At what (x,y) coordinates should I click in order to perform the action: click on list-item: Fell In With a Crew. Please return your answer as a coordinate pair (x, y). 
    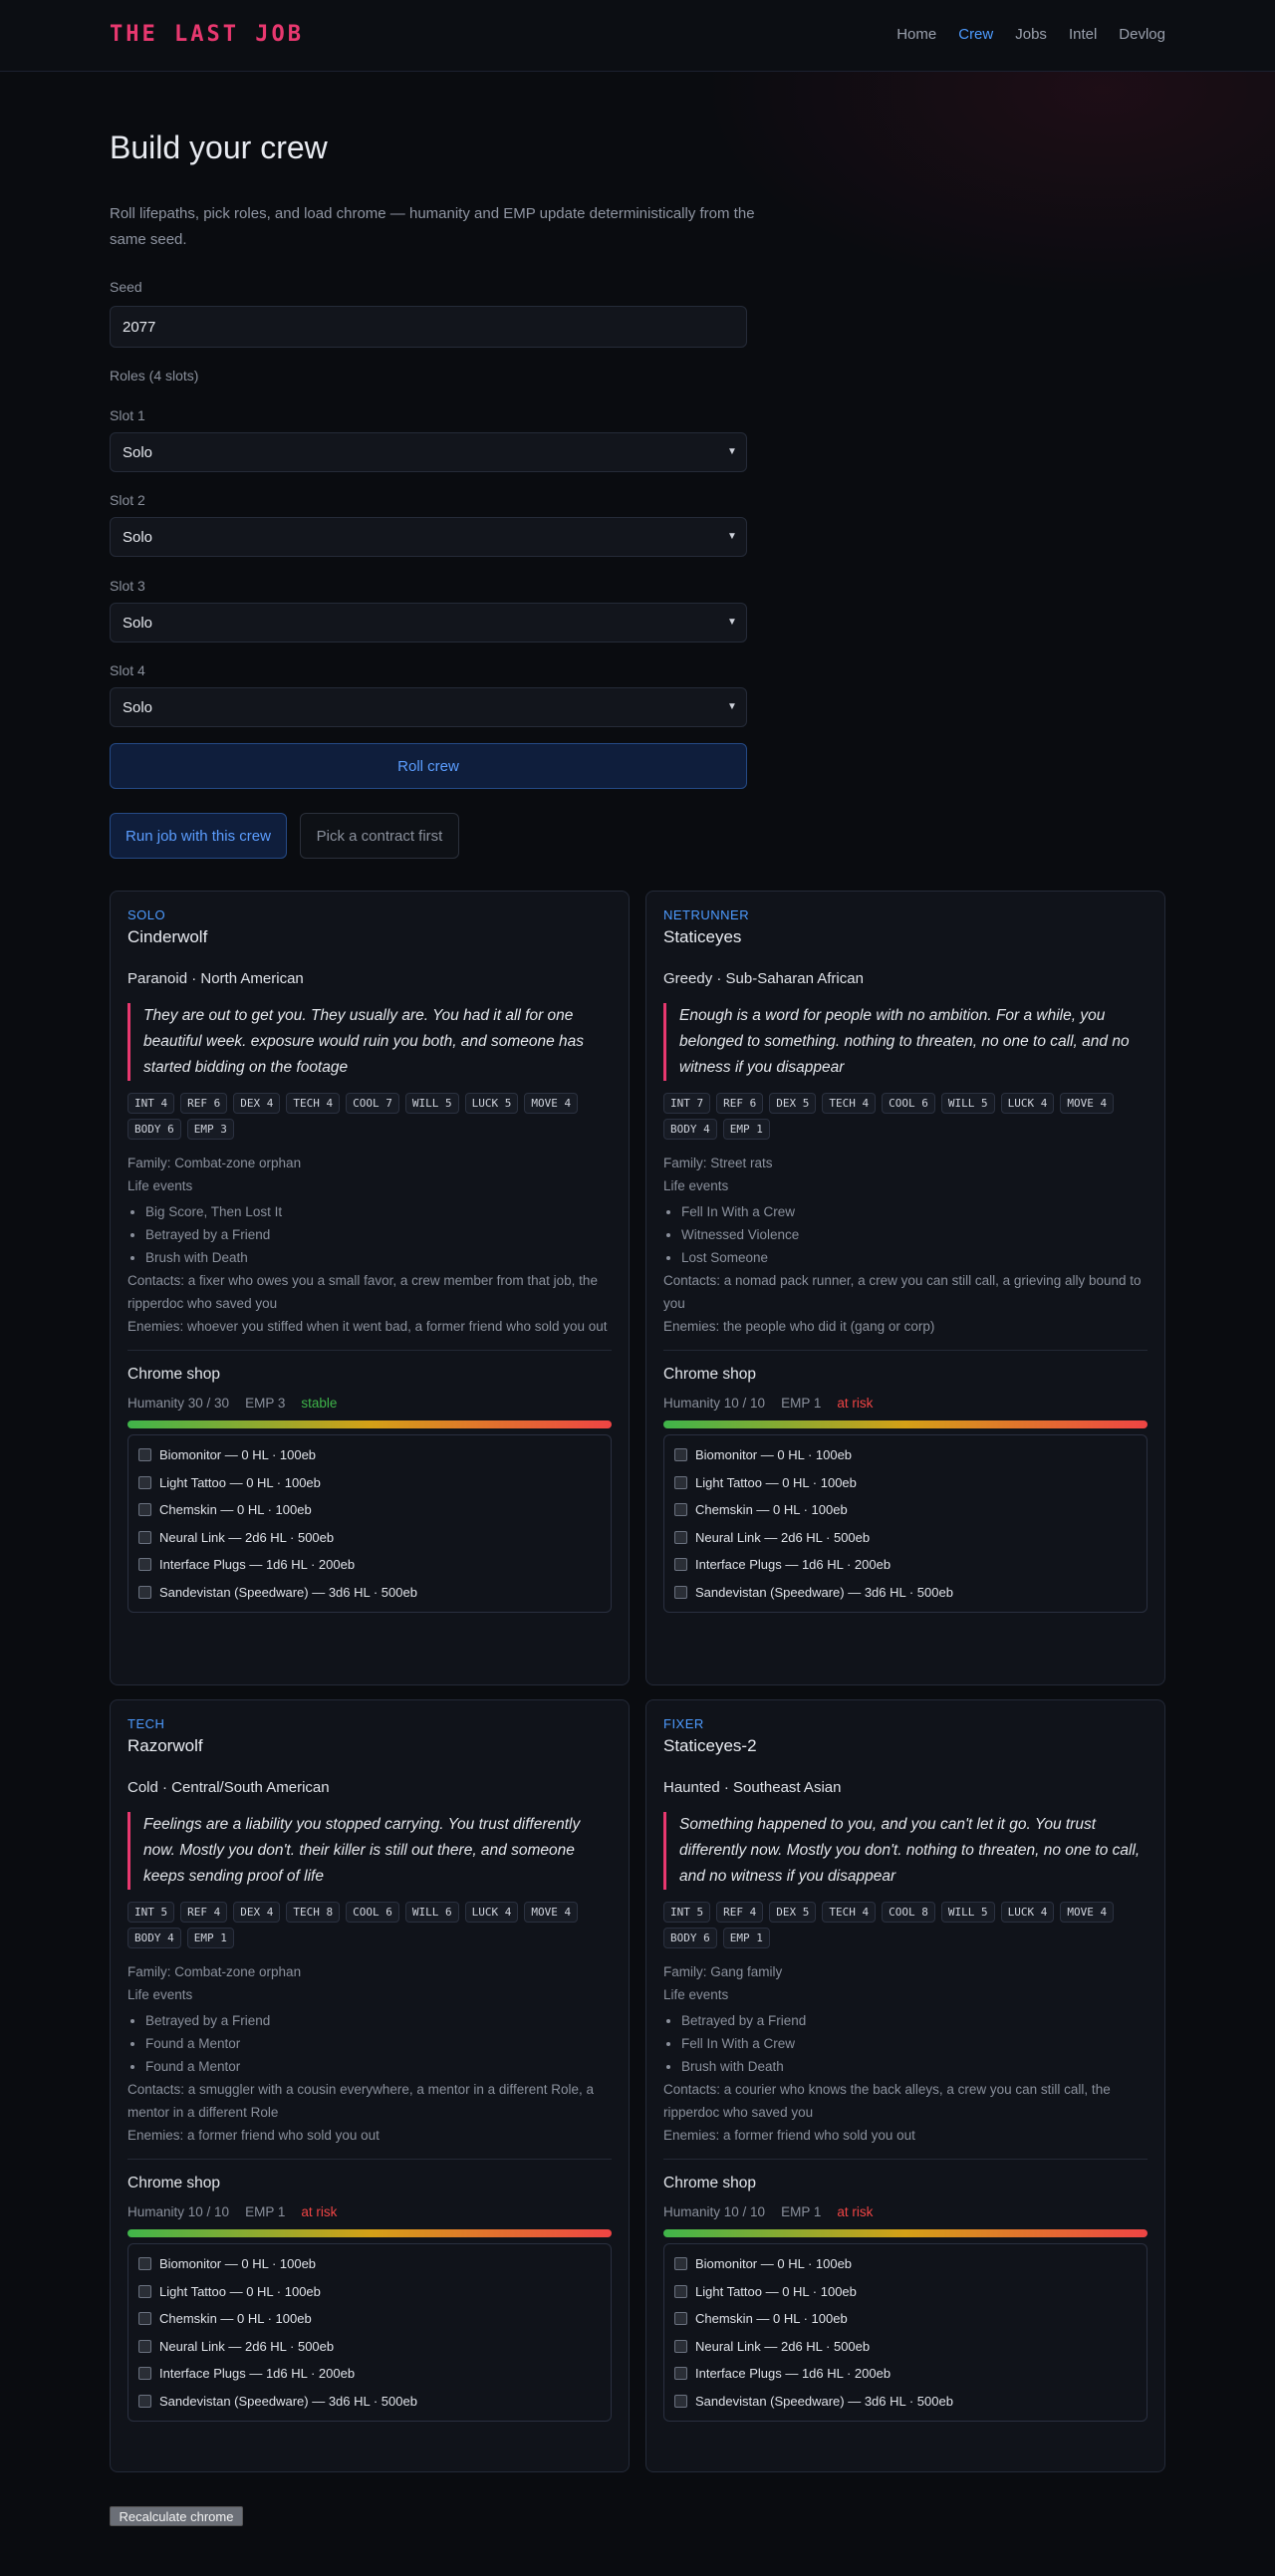
    Looking at the image, I should click on (914, 2044).